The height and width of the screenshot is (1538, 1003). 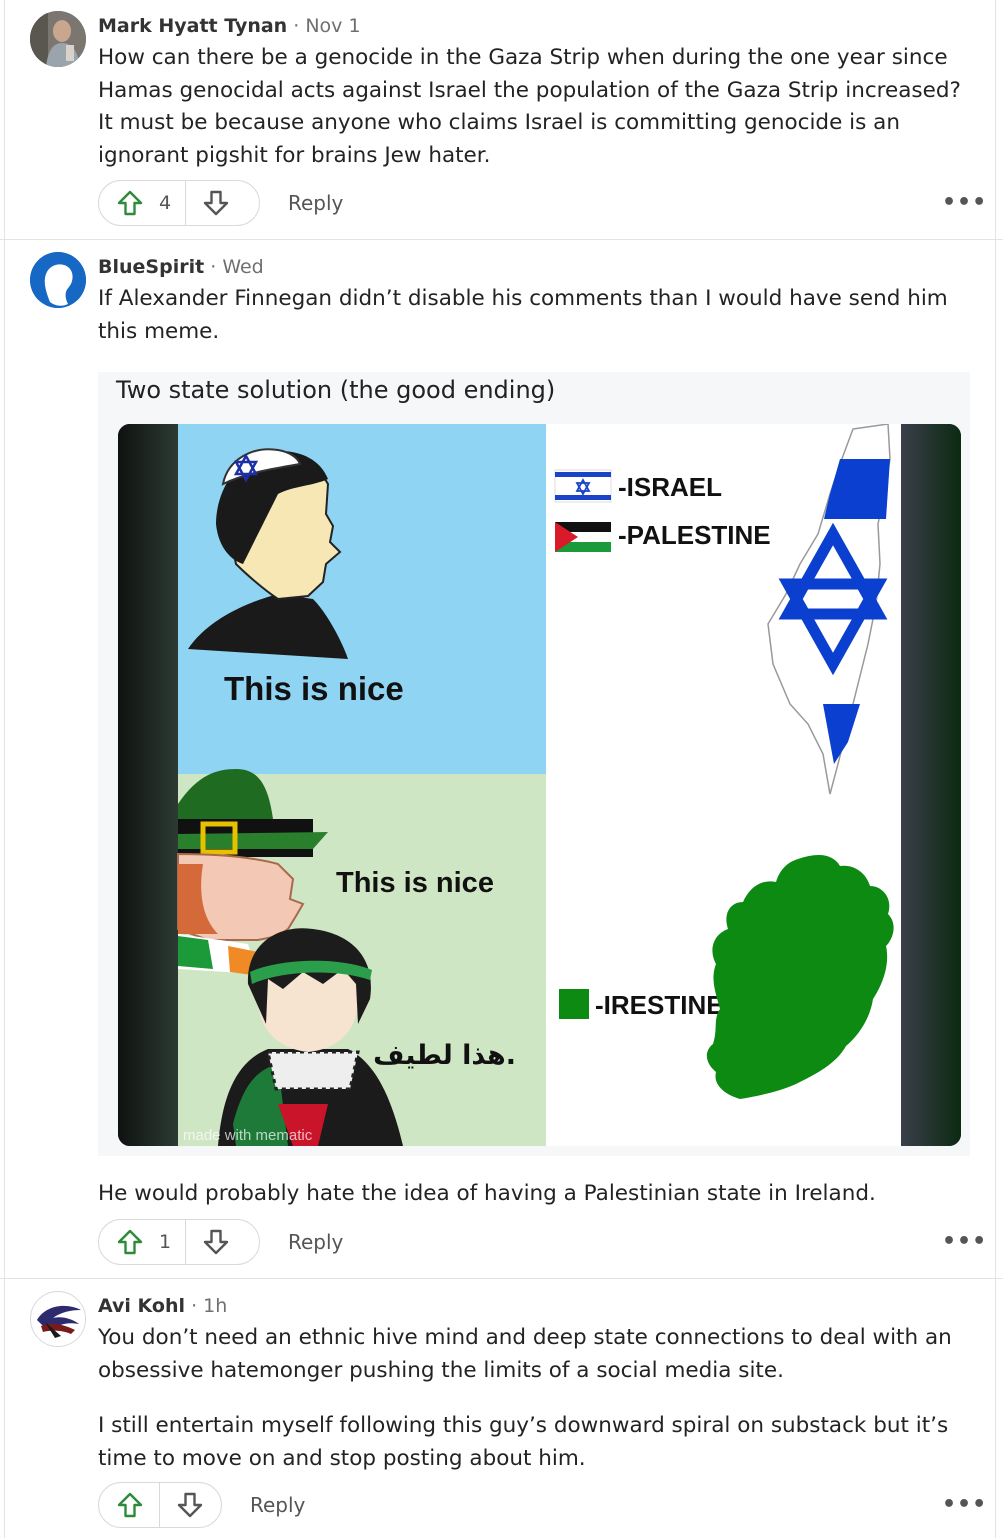 I want to click on comment-meta: Avi Kohl · 1h, so click(x=162, y=1306).